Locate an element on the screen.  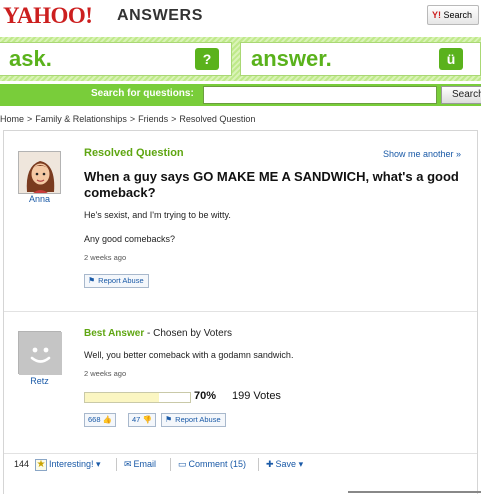
page-header: YAHOO! ANSWERS Y! Search is located at coordinates (240, 18).